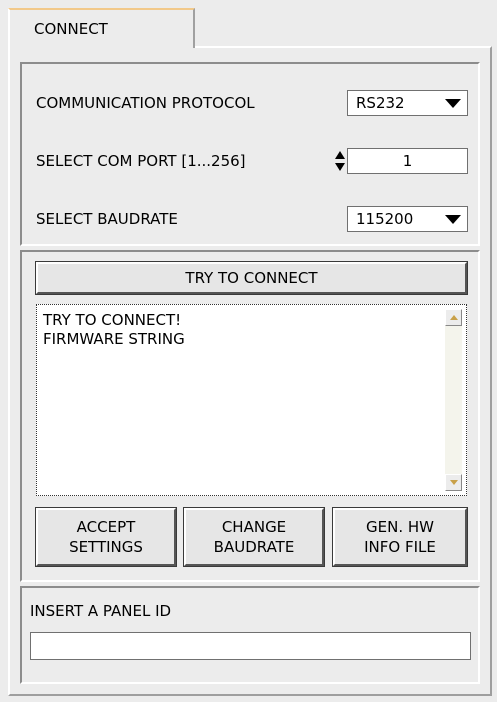  What do you see at coordinates (407, 103) in the screenshot?
I see `protocol-select: RS232` at bounding box center [407, 103].